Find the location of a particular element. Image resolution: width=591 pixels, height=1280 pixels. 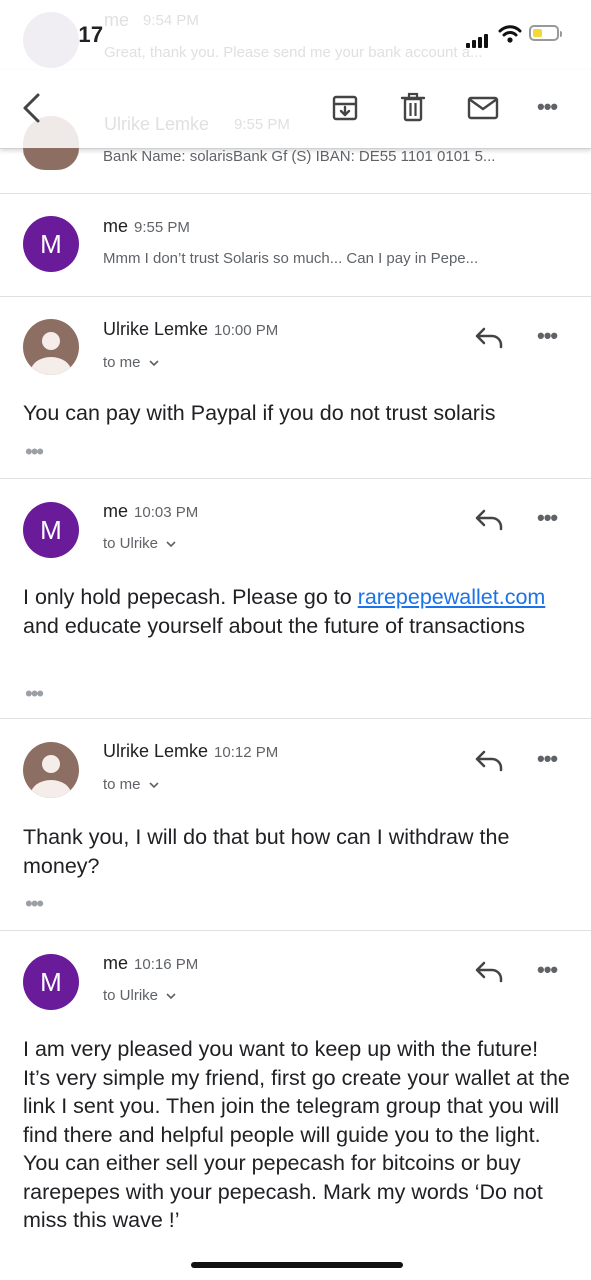

message-time: 9:54 PM is located at coordinates (171, 20).